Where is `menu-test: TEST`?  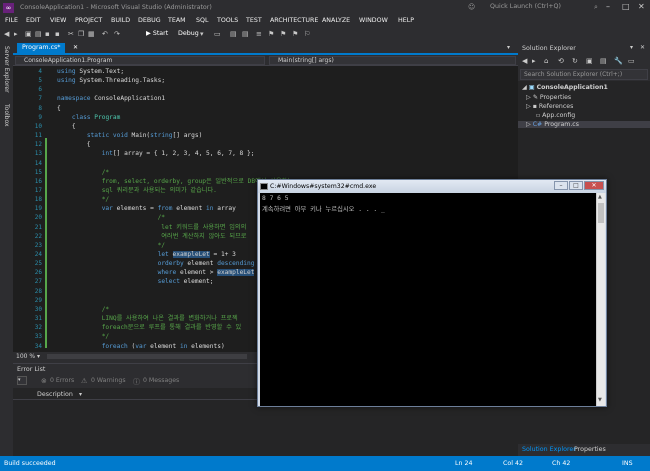 menu-test: TEST is located at coordinates (254, 20).